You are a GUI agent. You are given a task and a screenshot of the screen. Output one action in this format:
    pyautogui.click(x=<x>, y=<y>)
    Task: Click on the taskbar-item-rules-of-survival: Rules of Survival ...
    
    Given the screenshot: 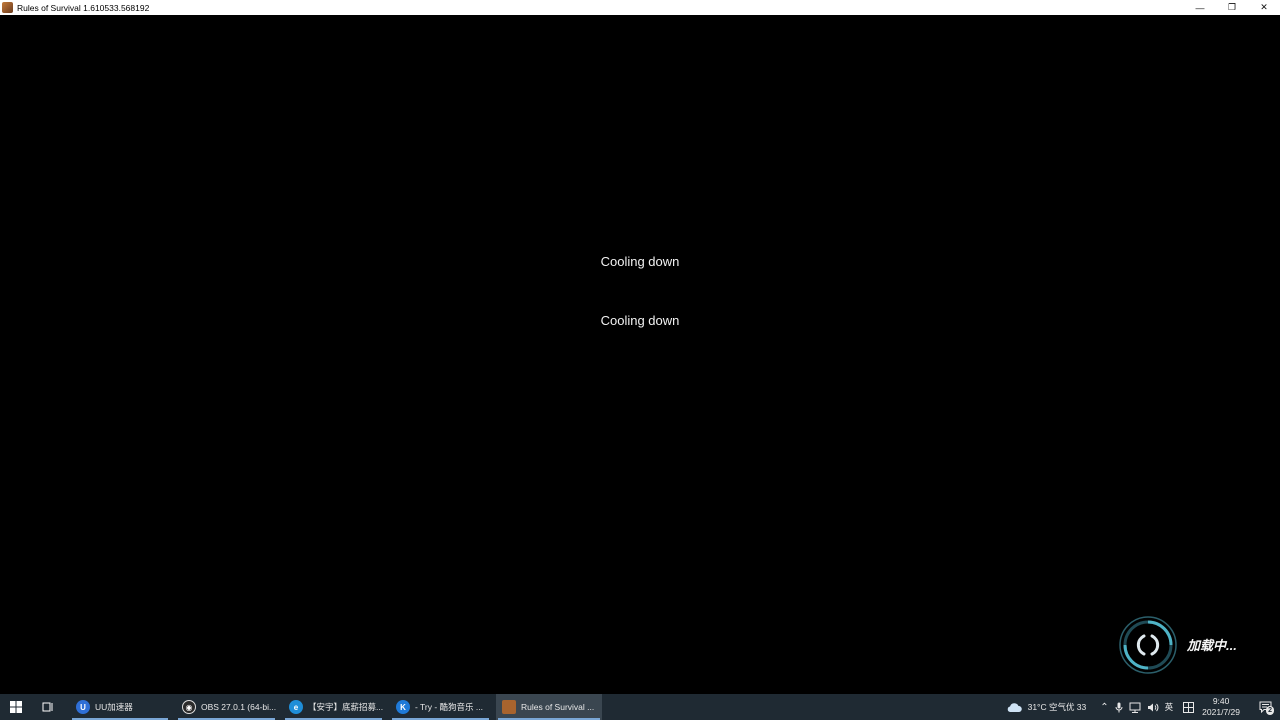 What is the action you would take?
    pyautogui.click(x=549, y=707)
    